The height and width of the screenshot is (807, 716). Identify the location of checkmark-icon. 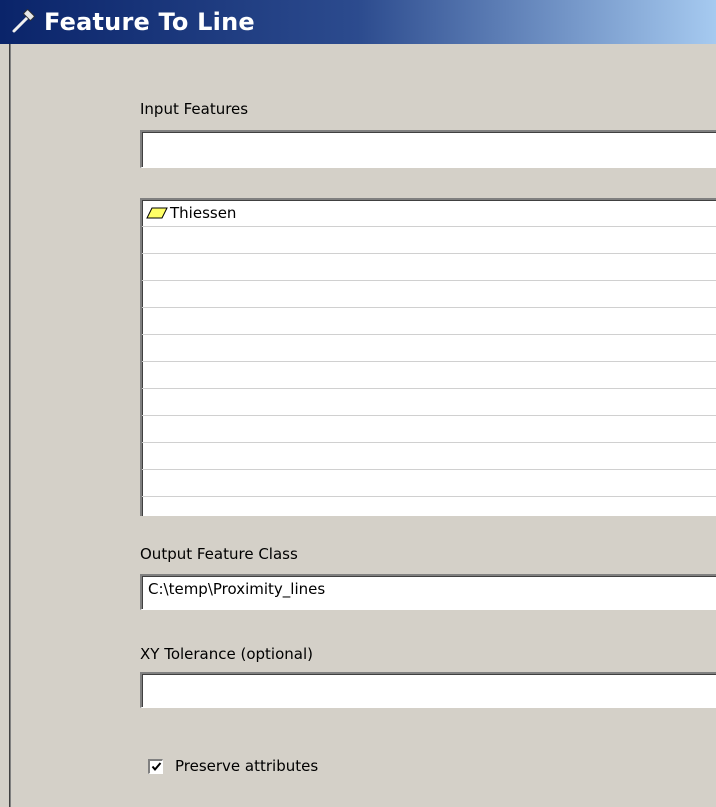
(156, 767).